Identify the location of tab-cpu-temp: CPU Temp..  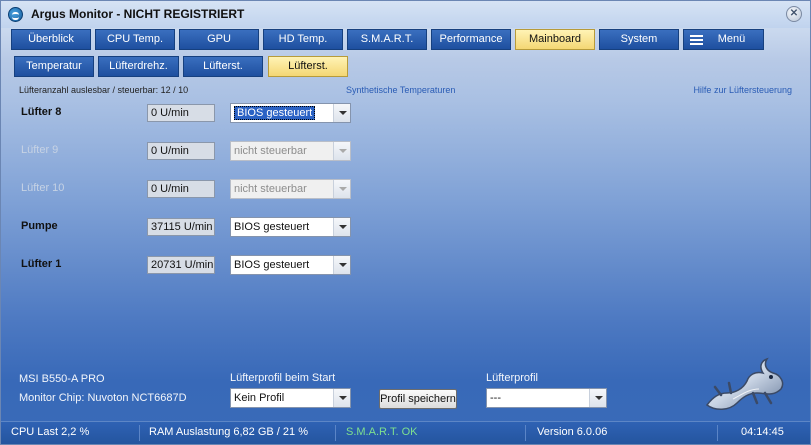
(135, 39).